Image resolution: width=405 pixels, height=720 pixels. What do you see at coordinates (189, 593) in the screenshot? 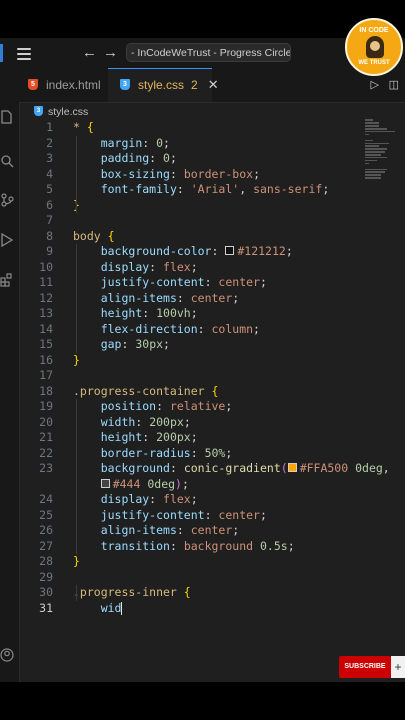
I see `code-line: 30 .progress-inner {` at bounding box center [189, 593].